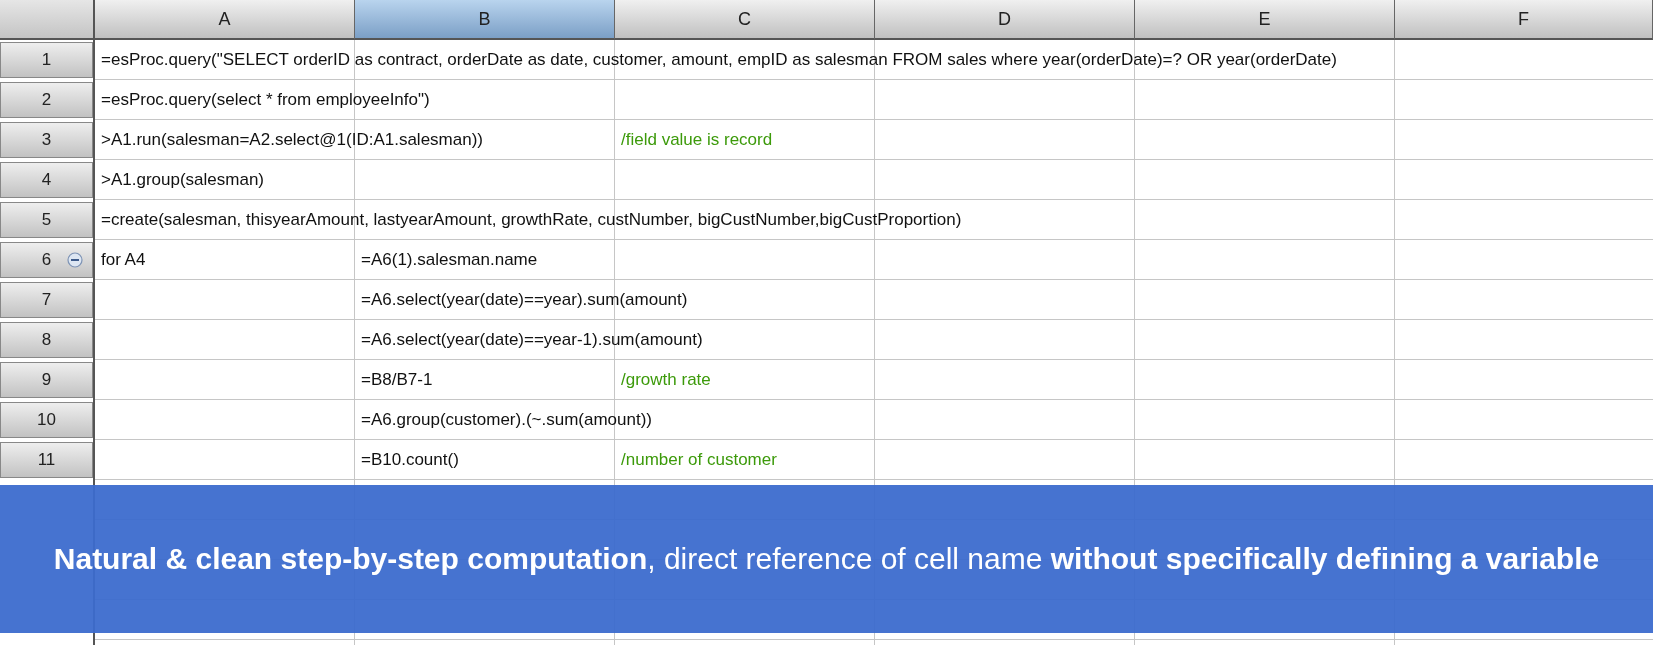  Describe the element at coordinates (826, 559) in the screenshot. I see `caption-text: Natural & clean step-by-step computation, direct reference of cell name without specifically defining a variable` at that location.